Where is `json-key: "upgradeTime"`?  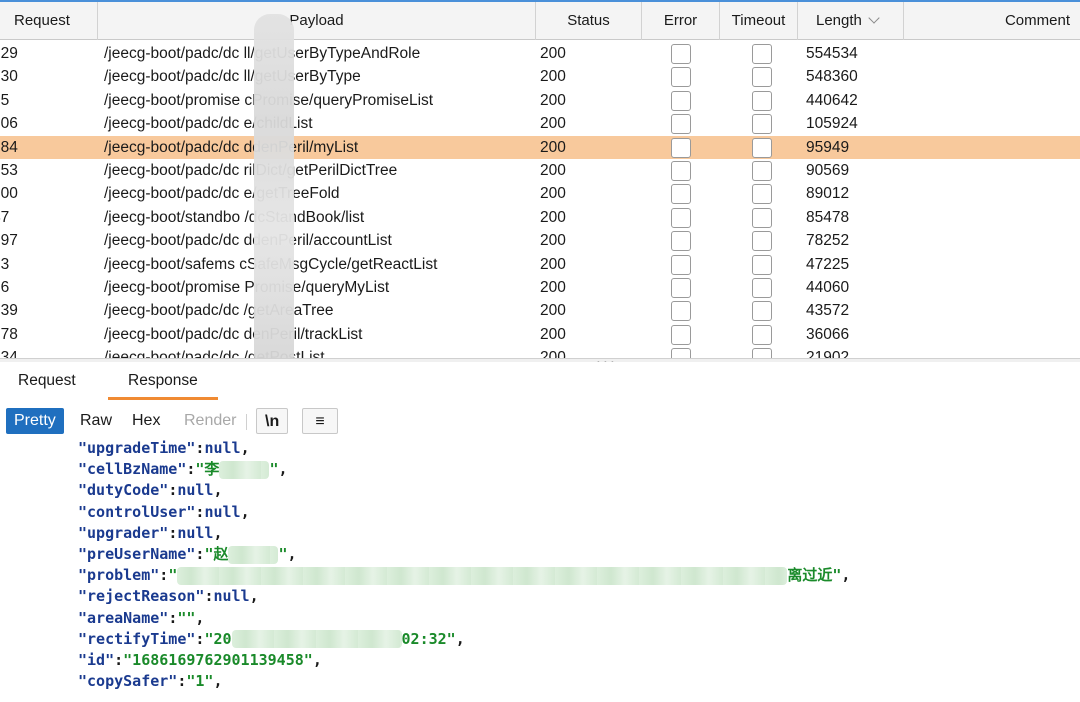 json-key: "upgradeTime" is located at coordinates (137, 448).